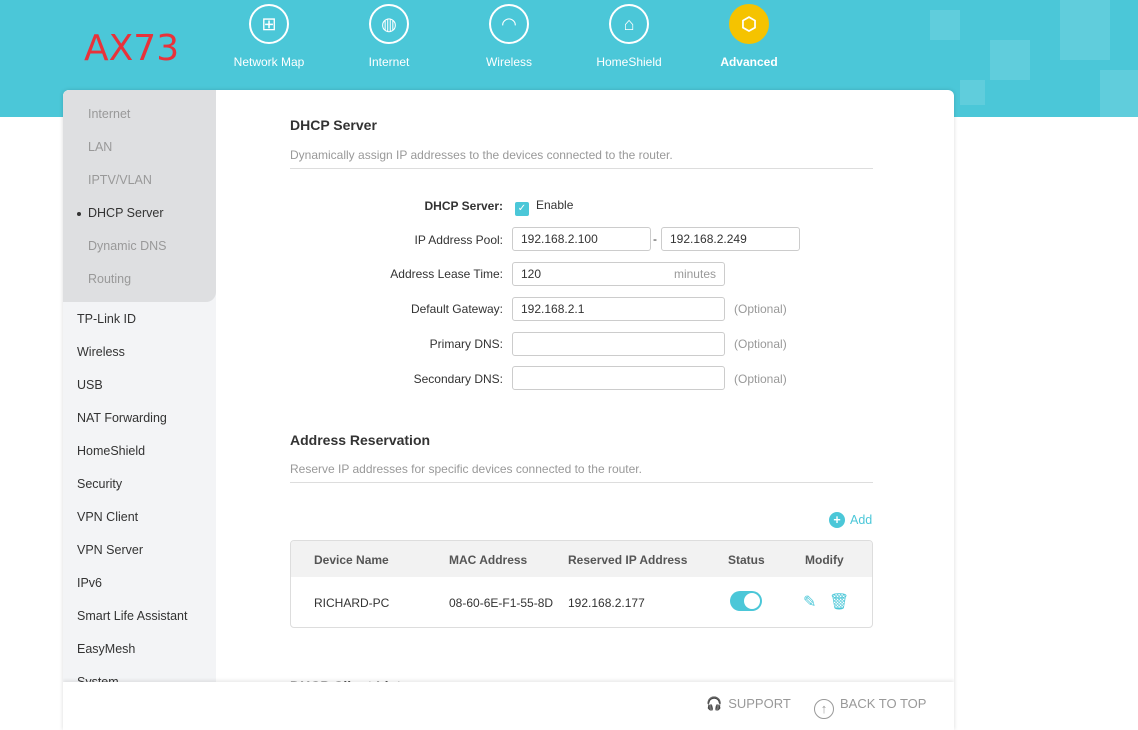 The height and width of the screenshot is (730, 1138). Describe the element at coordinates (132, 616) in the screenshot. I see `sidebar-item-smart-life: Smart Life Assistant` at that location.